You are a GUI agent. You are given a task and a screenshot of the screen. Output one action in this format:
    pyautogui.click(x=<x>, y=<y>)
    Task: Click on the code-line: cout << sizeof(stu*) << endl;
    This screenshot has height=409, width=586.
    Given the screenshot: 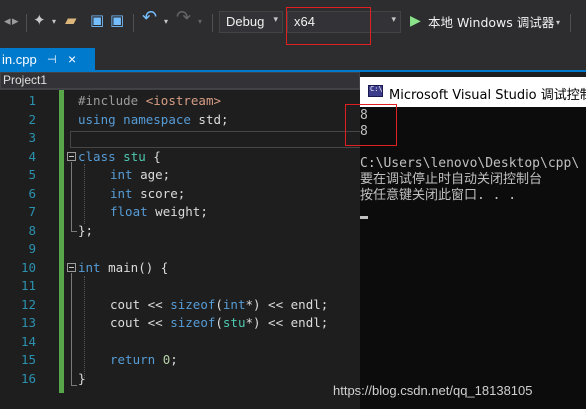 What is the action you would take?
    pyautogui.click(x=219, y=322)
    